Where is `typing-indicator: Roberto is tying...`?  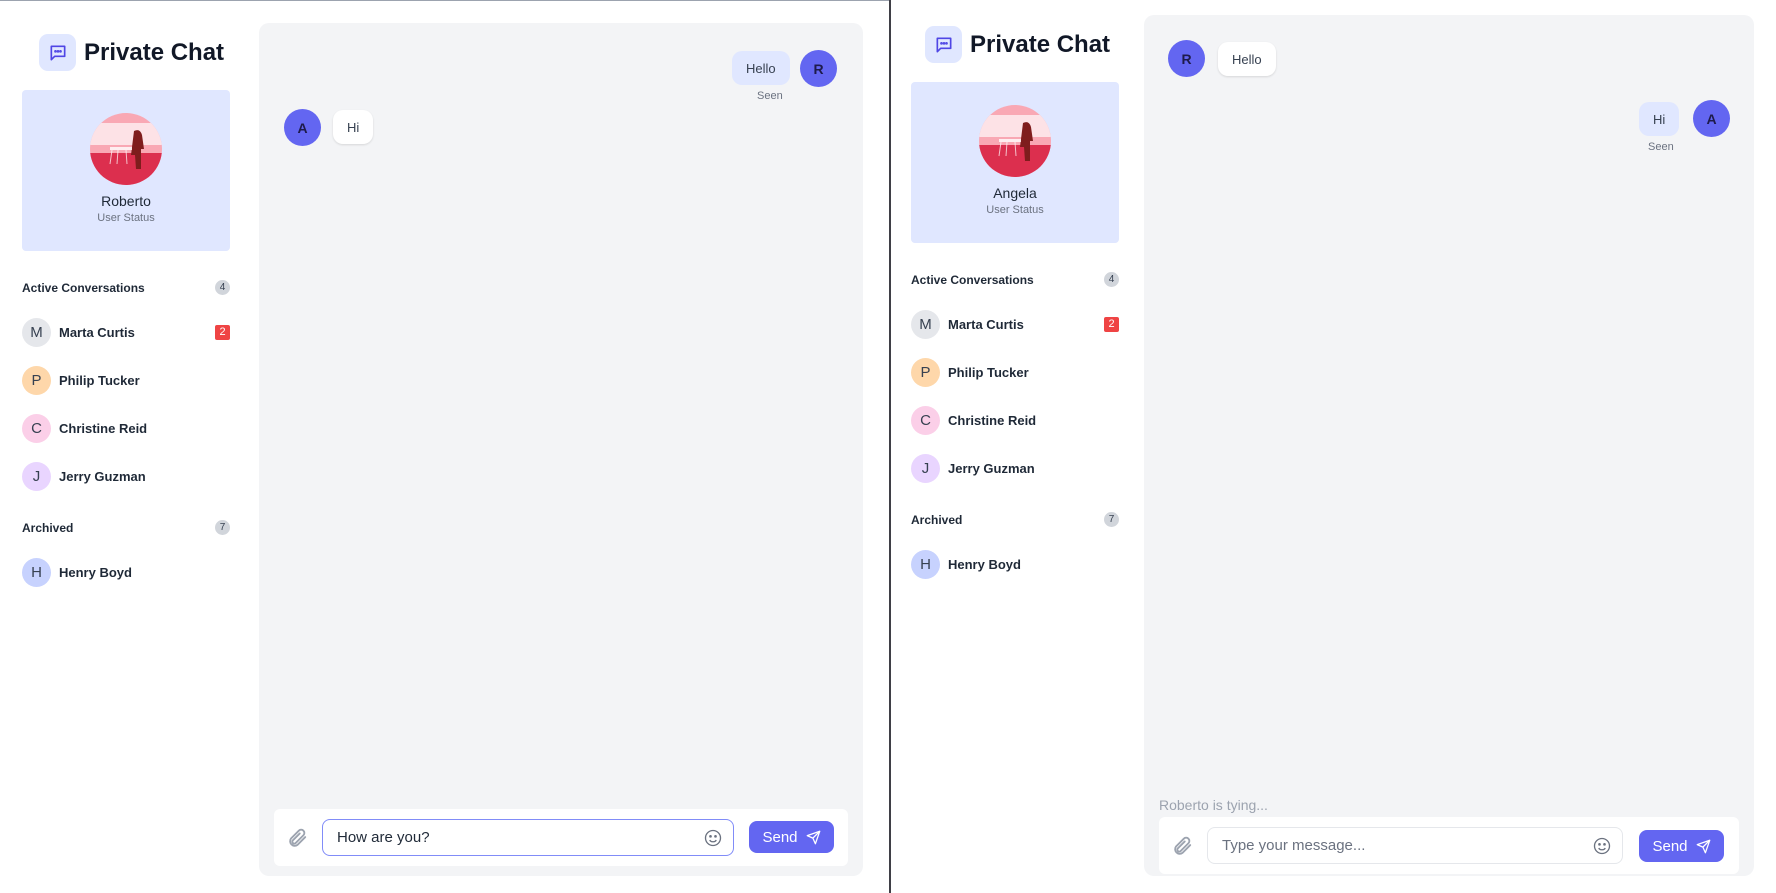
typing-indicator: Roberto is tying... is located at coordinates (1213, 805).